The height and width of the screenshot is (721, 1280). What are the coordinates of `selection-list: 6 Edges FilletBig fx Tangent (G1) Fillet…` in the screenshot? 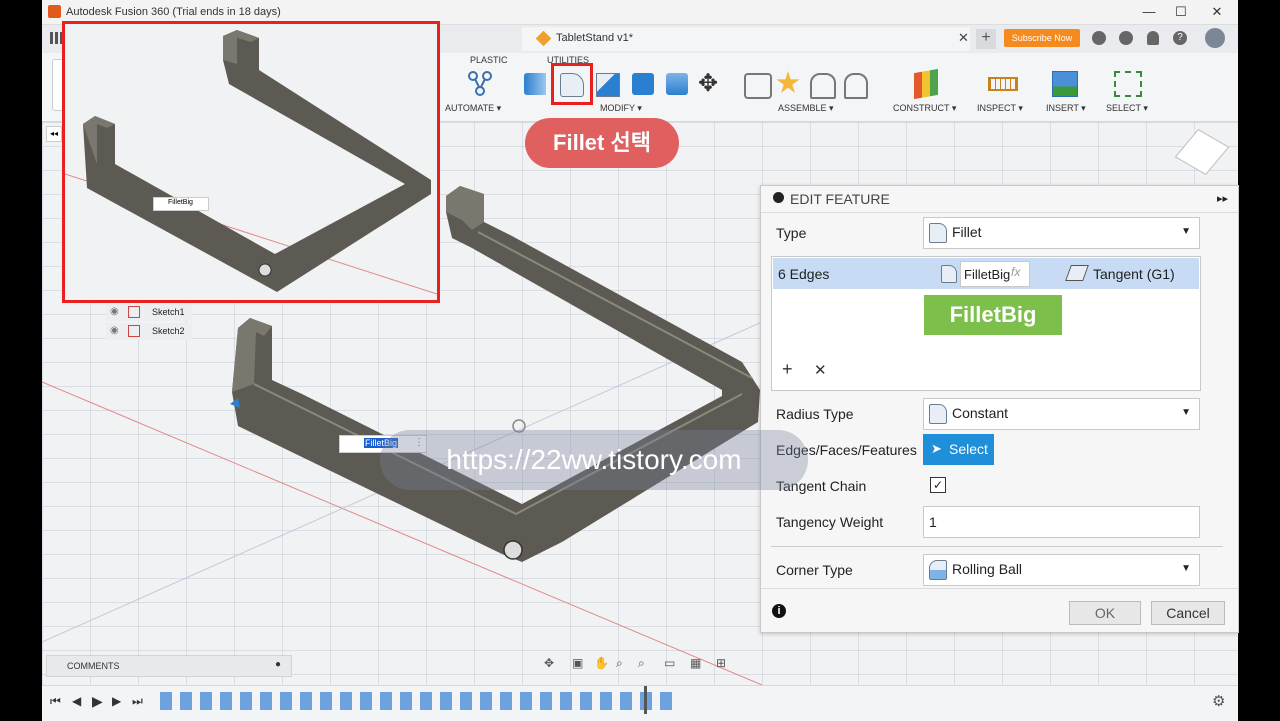 It's located at (986, 323).